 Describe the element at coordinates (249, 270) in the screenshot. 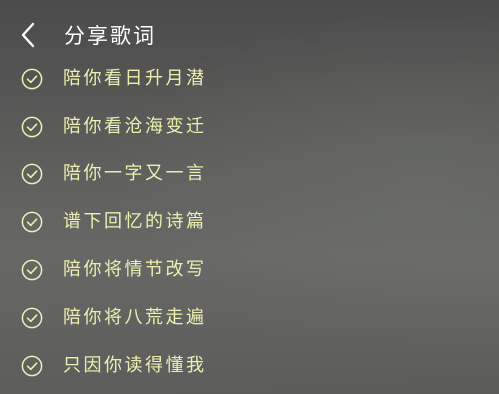

I see `lyric-row: 陪你将情节改写` at that location.